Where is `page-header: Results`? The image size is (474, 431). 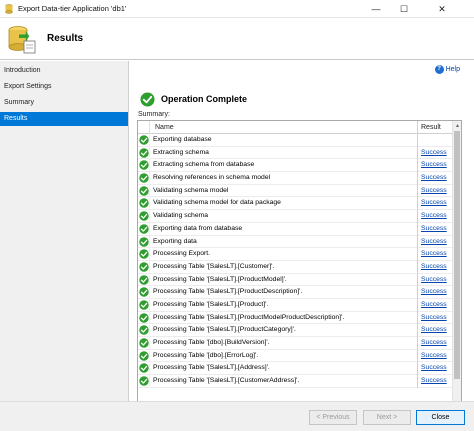
page-header: Results is located at coordinates (237, 39).